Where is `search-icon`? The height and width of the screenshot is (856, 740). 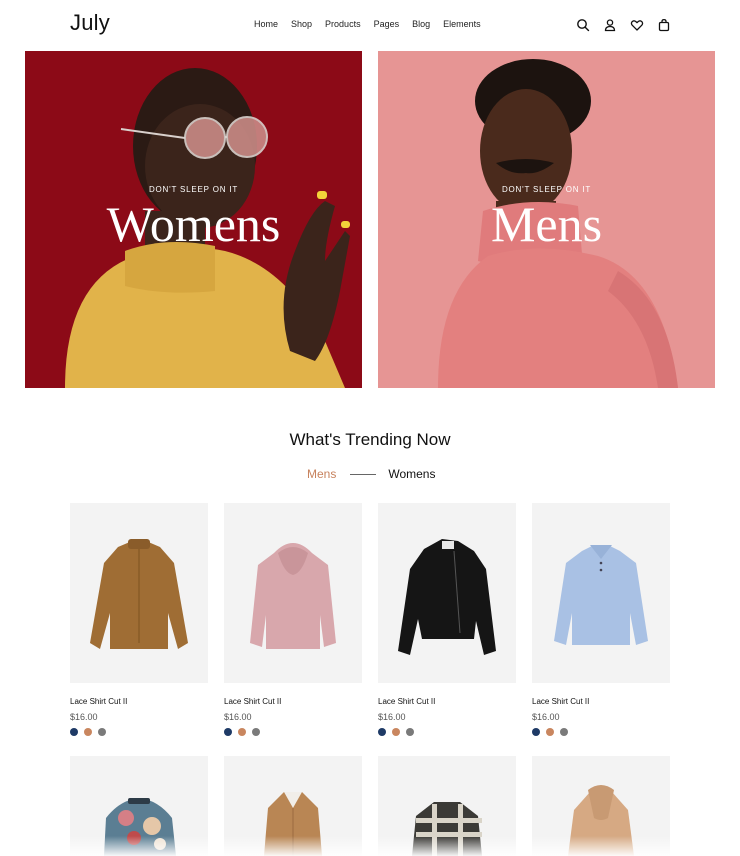
search-icon is located at coordinates (583, 25).